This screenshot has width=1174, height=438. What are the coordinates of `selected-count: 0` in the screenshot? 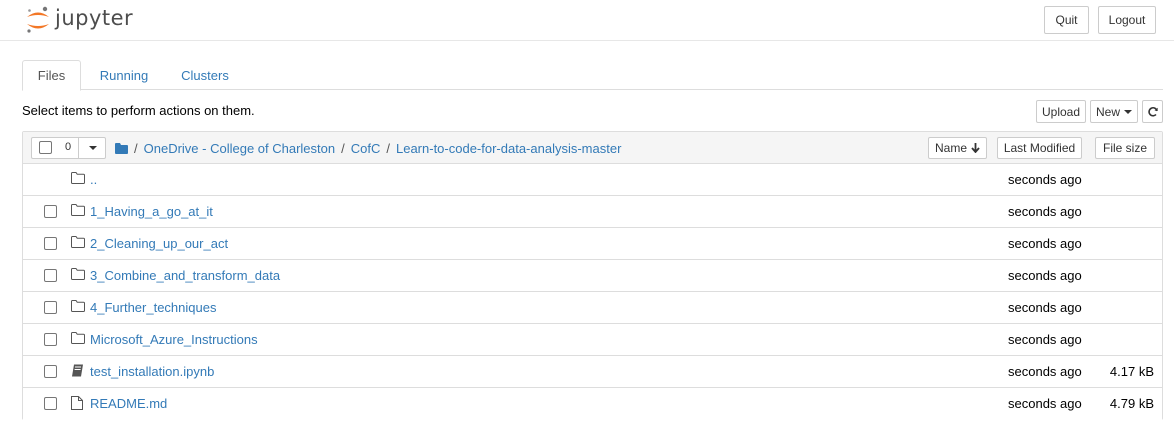 It's located at (68, 147).